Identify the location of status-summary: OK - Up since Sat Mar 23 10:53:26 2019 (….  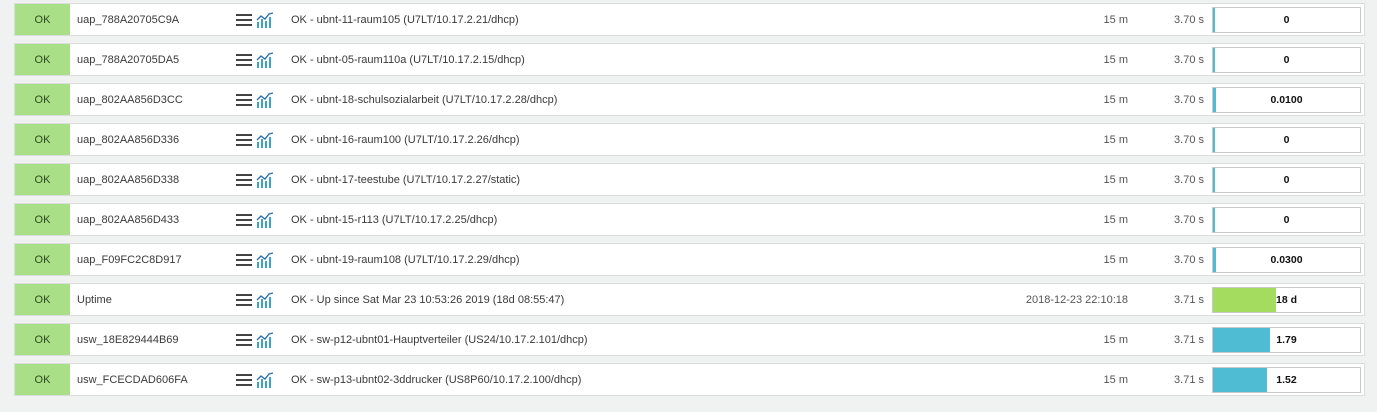
(428, 299).